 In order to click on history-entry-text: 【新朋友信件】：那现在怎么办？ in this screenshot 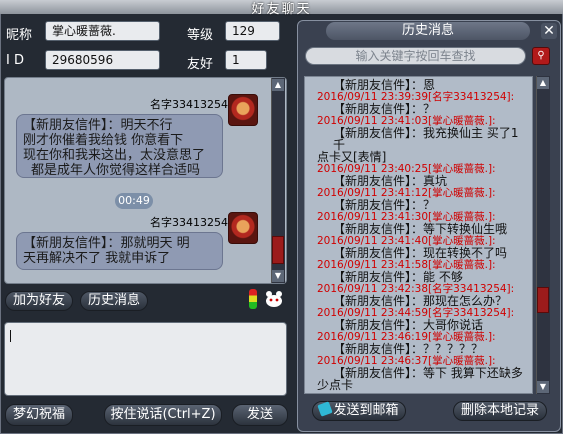, I will do `click(420, 301)`.